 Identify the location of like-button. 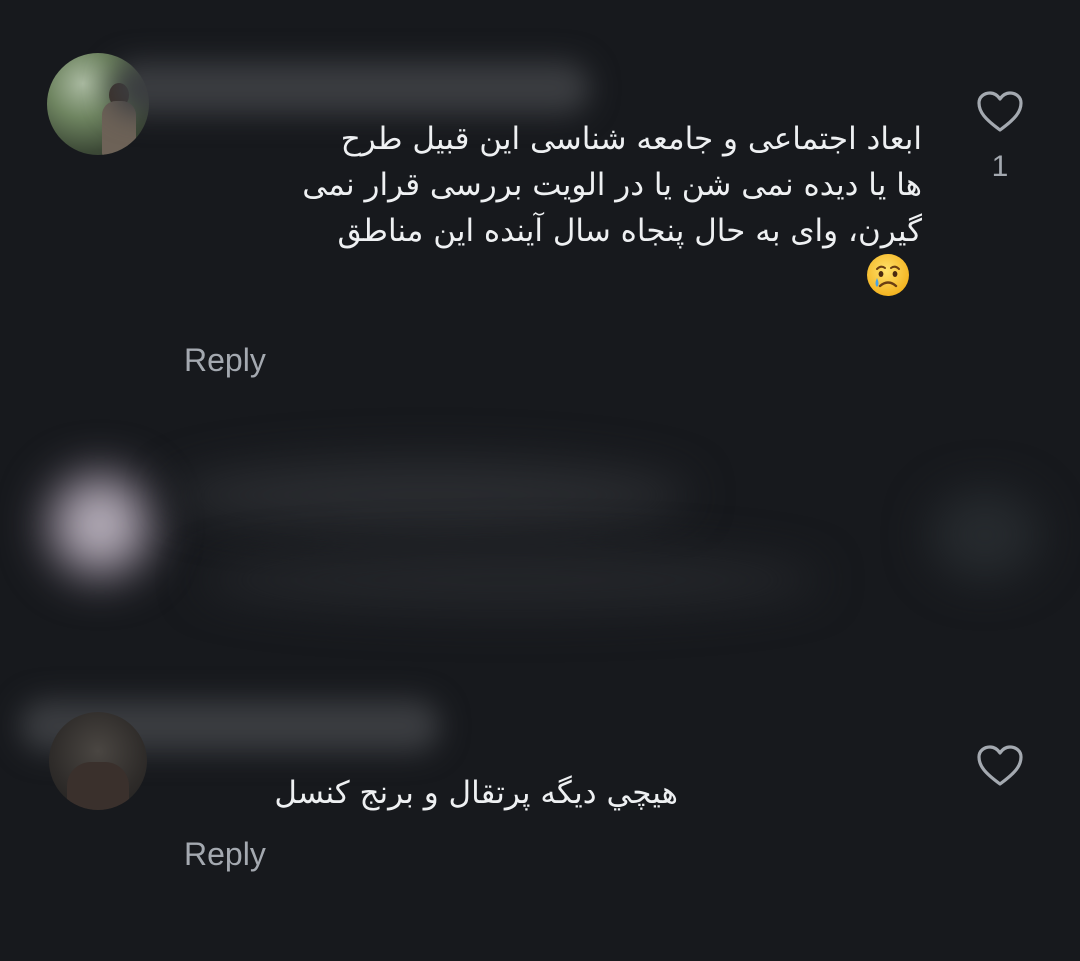
(1000, 768).